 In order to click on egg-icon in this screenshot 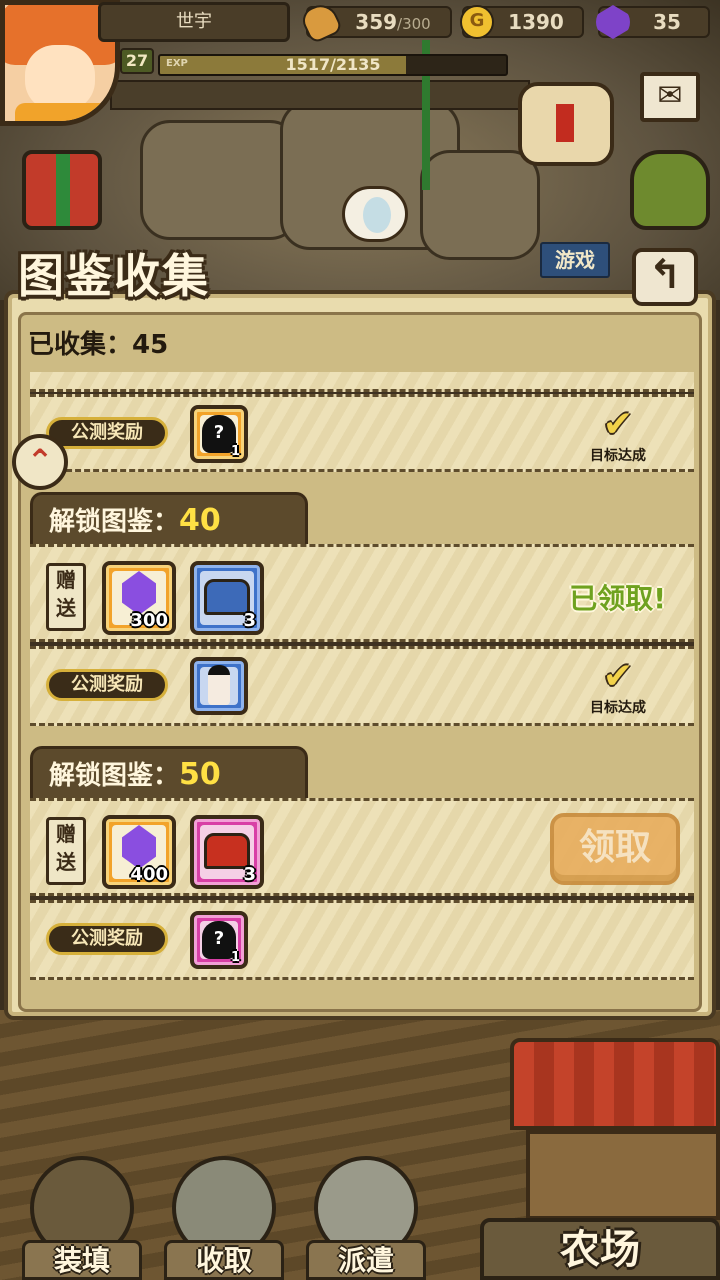, I will do `click(377, 215)`.